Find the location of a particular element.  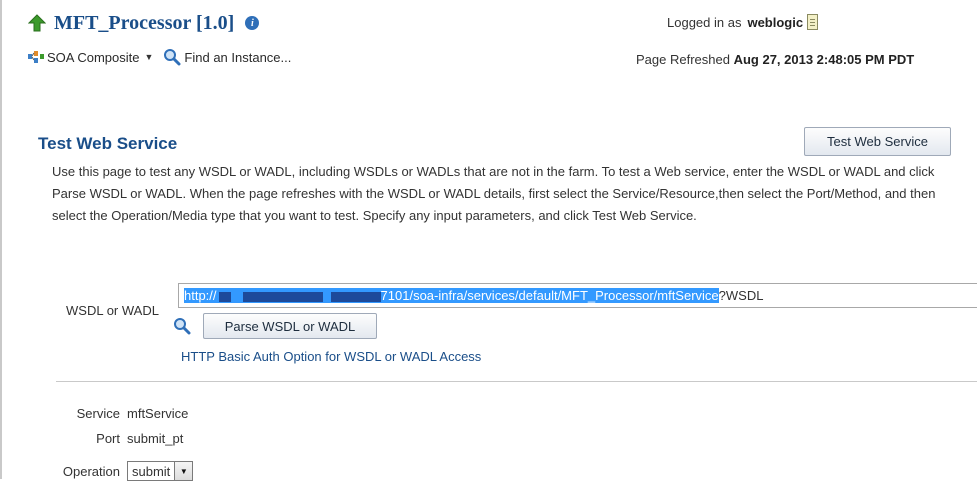

username: weblogic is located at coordinates (775, 22).